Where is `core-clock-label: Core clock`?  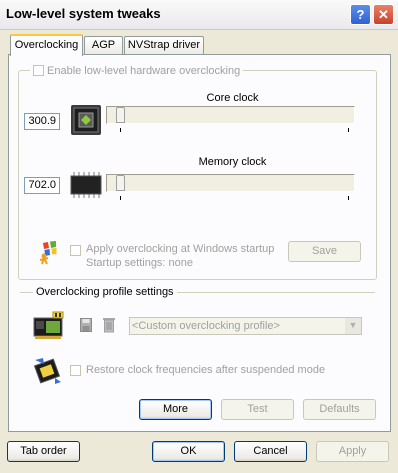
core-clock-label: Core clock is located at coordinates (232, 98).